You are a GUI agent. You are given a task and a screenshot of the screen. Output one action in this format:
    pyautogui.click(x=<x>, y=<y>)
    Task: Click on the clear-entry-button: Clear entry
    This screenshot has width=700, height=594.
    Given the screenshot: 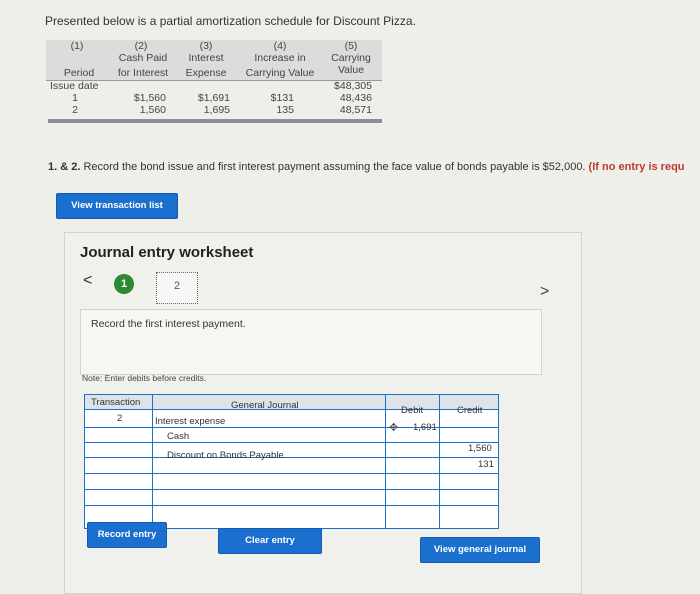 What is the action you would take?
    pyautogui.click(x=270, y=541)
    